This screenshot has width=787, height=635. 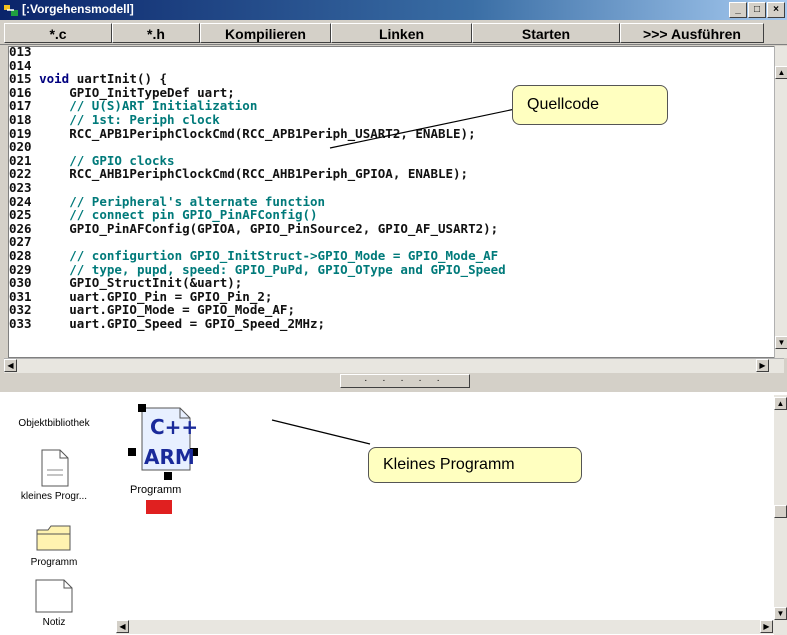 What do you see at coordinates (321, 432) in the screenshot?
I see `programm-leader-line` at bounding box center [321, 432].